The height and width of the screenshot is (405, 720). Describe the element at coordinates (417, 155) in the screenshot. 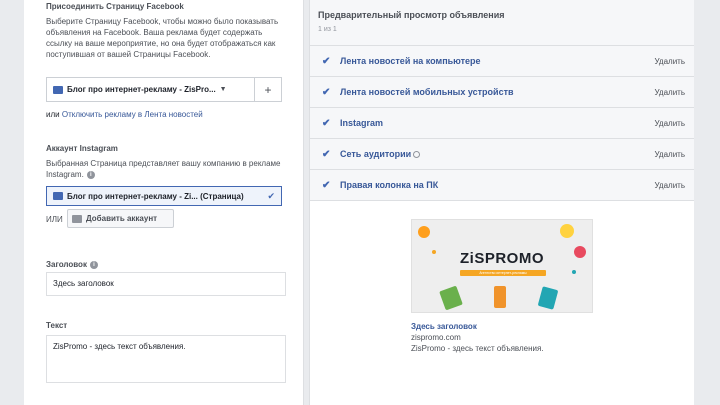

I see `info-icon` at that location.